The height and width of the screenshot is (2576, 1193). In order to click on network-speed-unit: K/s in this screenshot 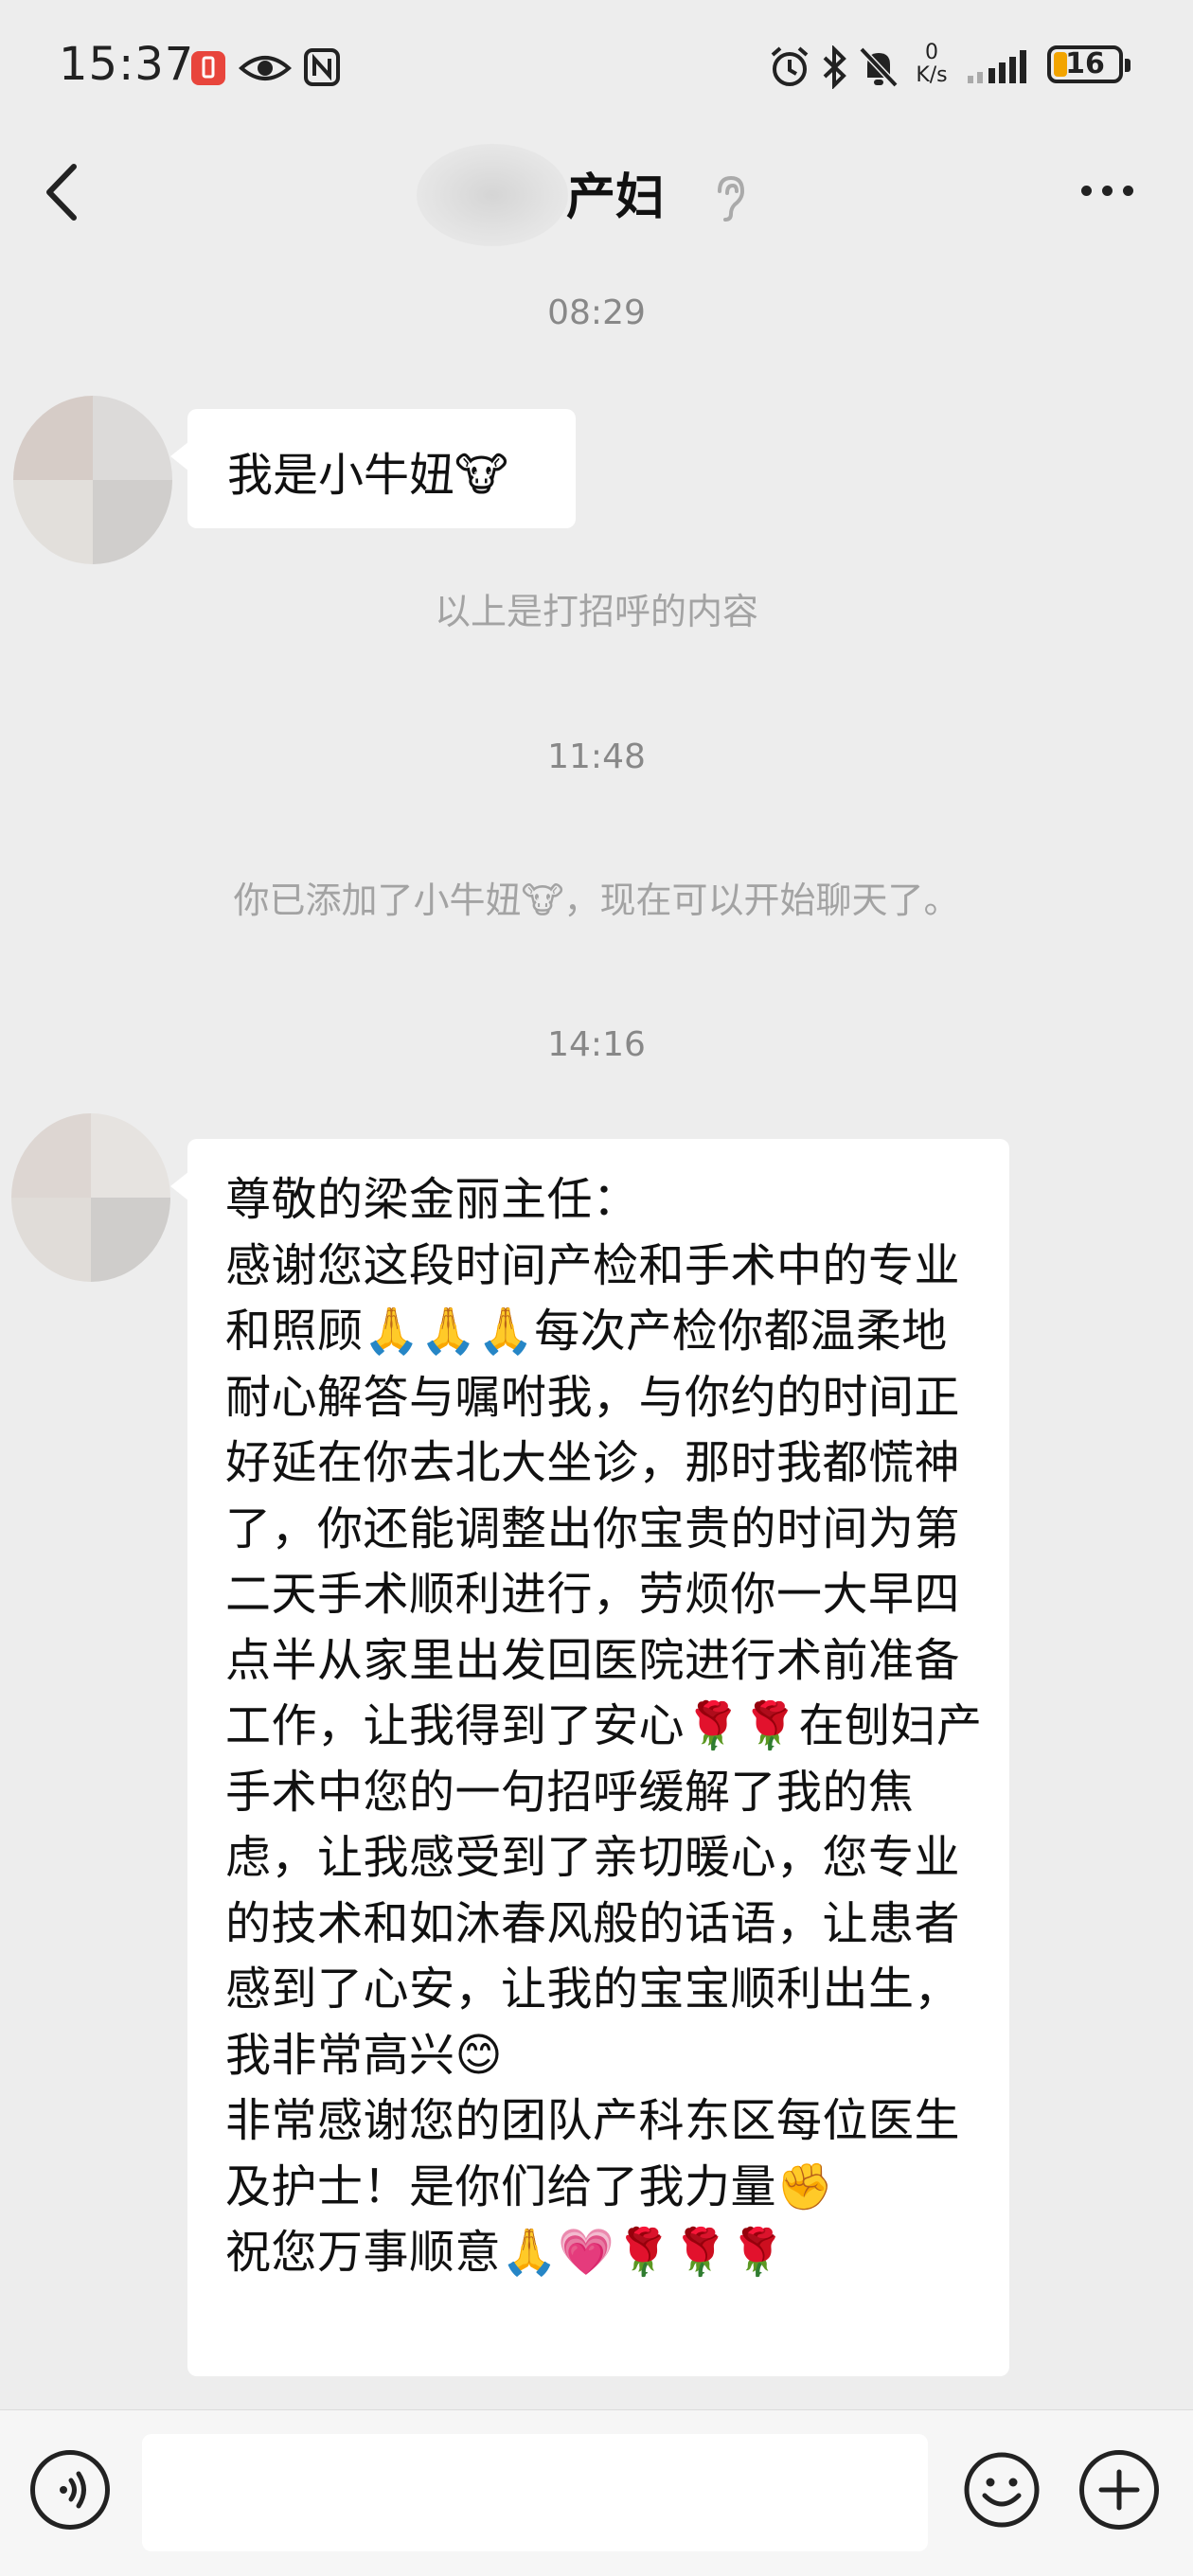, I will do `click(932, 75)`.